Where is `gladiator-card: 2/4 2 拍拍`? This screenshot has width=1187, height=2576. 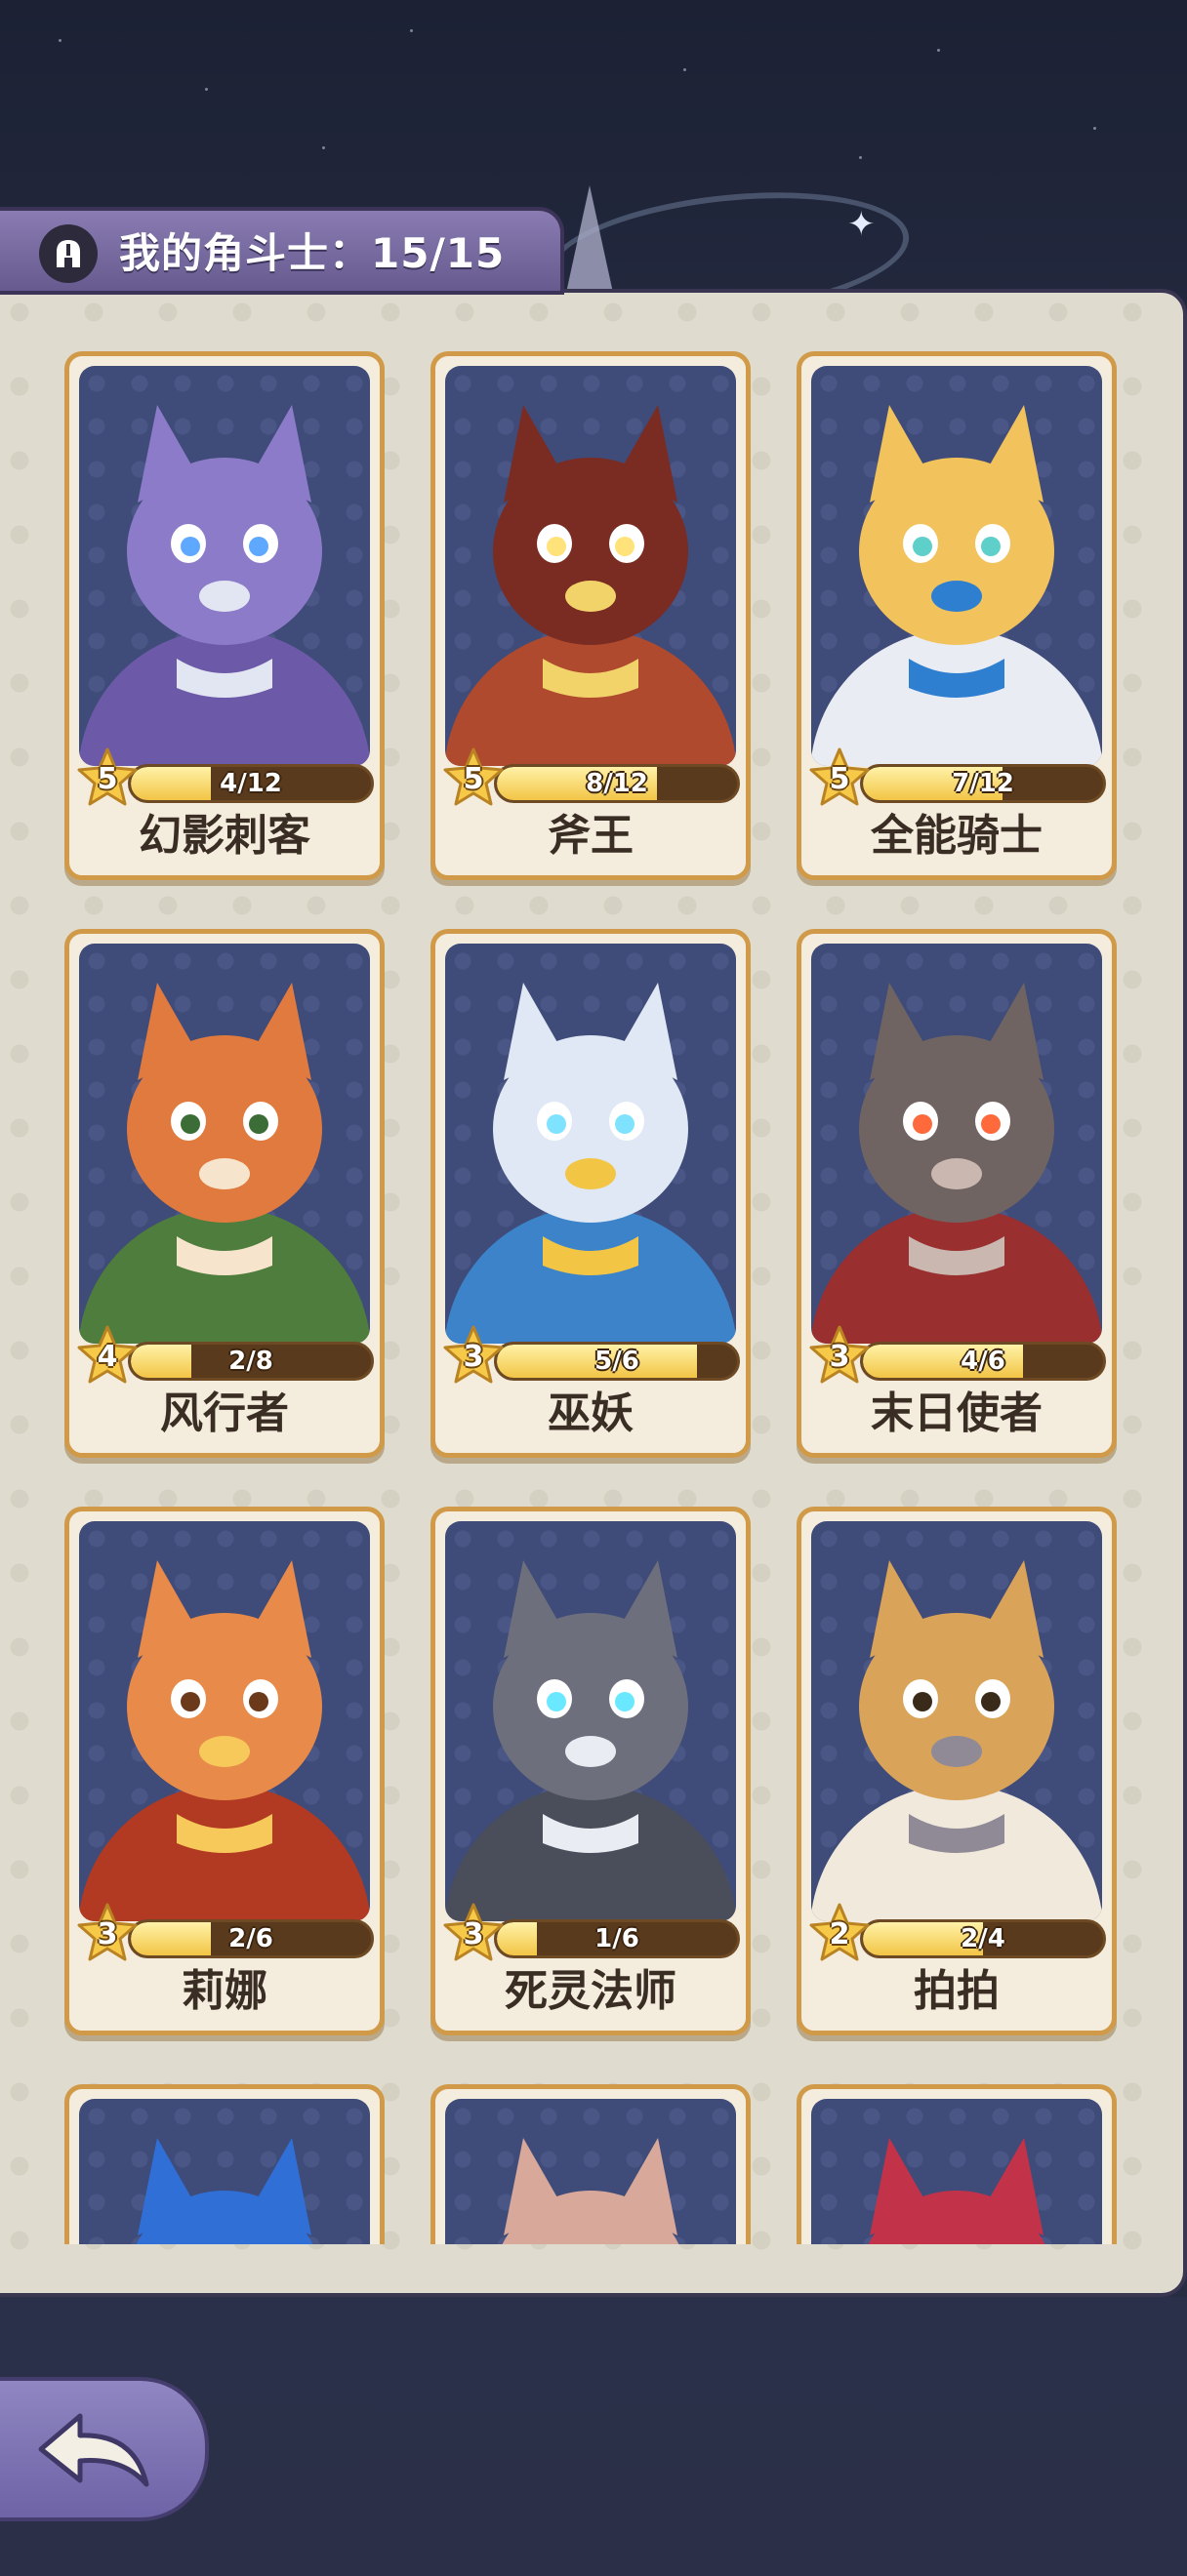 gladiator-card: 2/4 2 拍拍 is located at coordinates (957, 1771).